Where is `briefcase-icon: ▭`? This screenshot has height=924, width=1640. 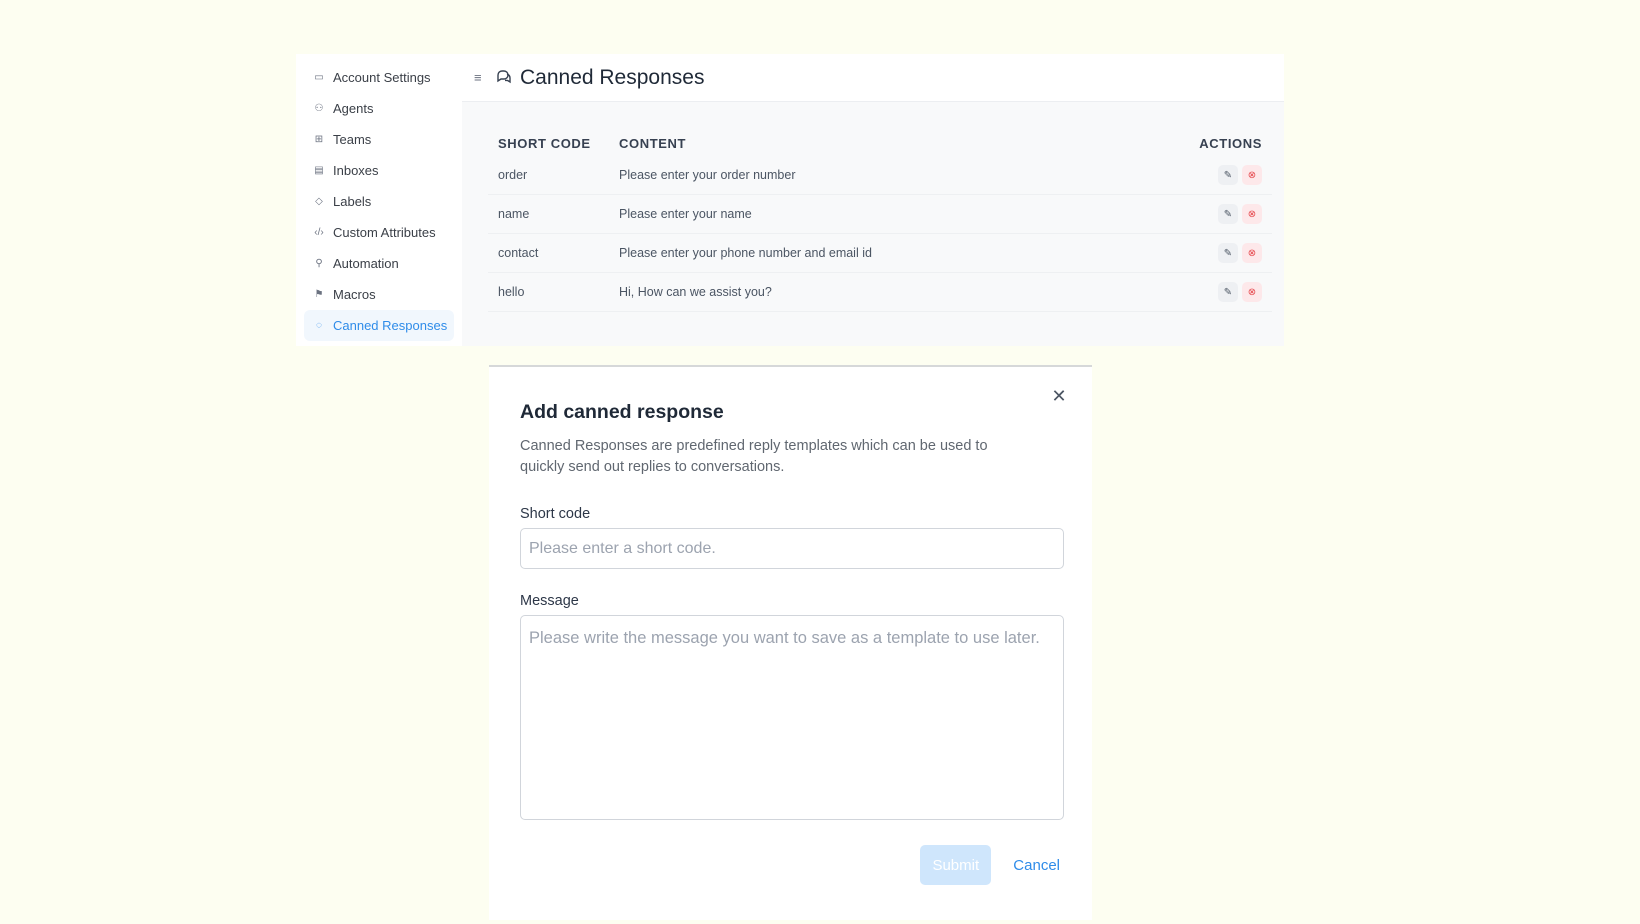
briefcase-icon: ▭ is located at coordinates (319, 77).